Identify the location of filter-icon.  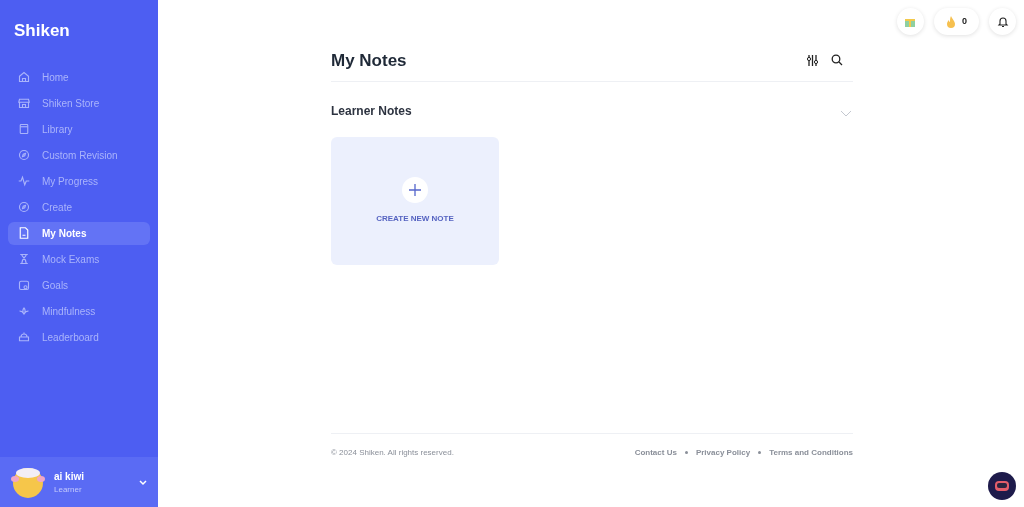
(812, 60).